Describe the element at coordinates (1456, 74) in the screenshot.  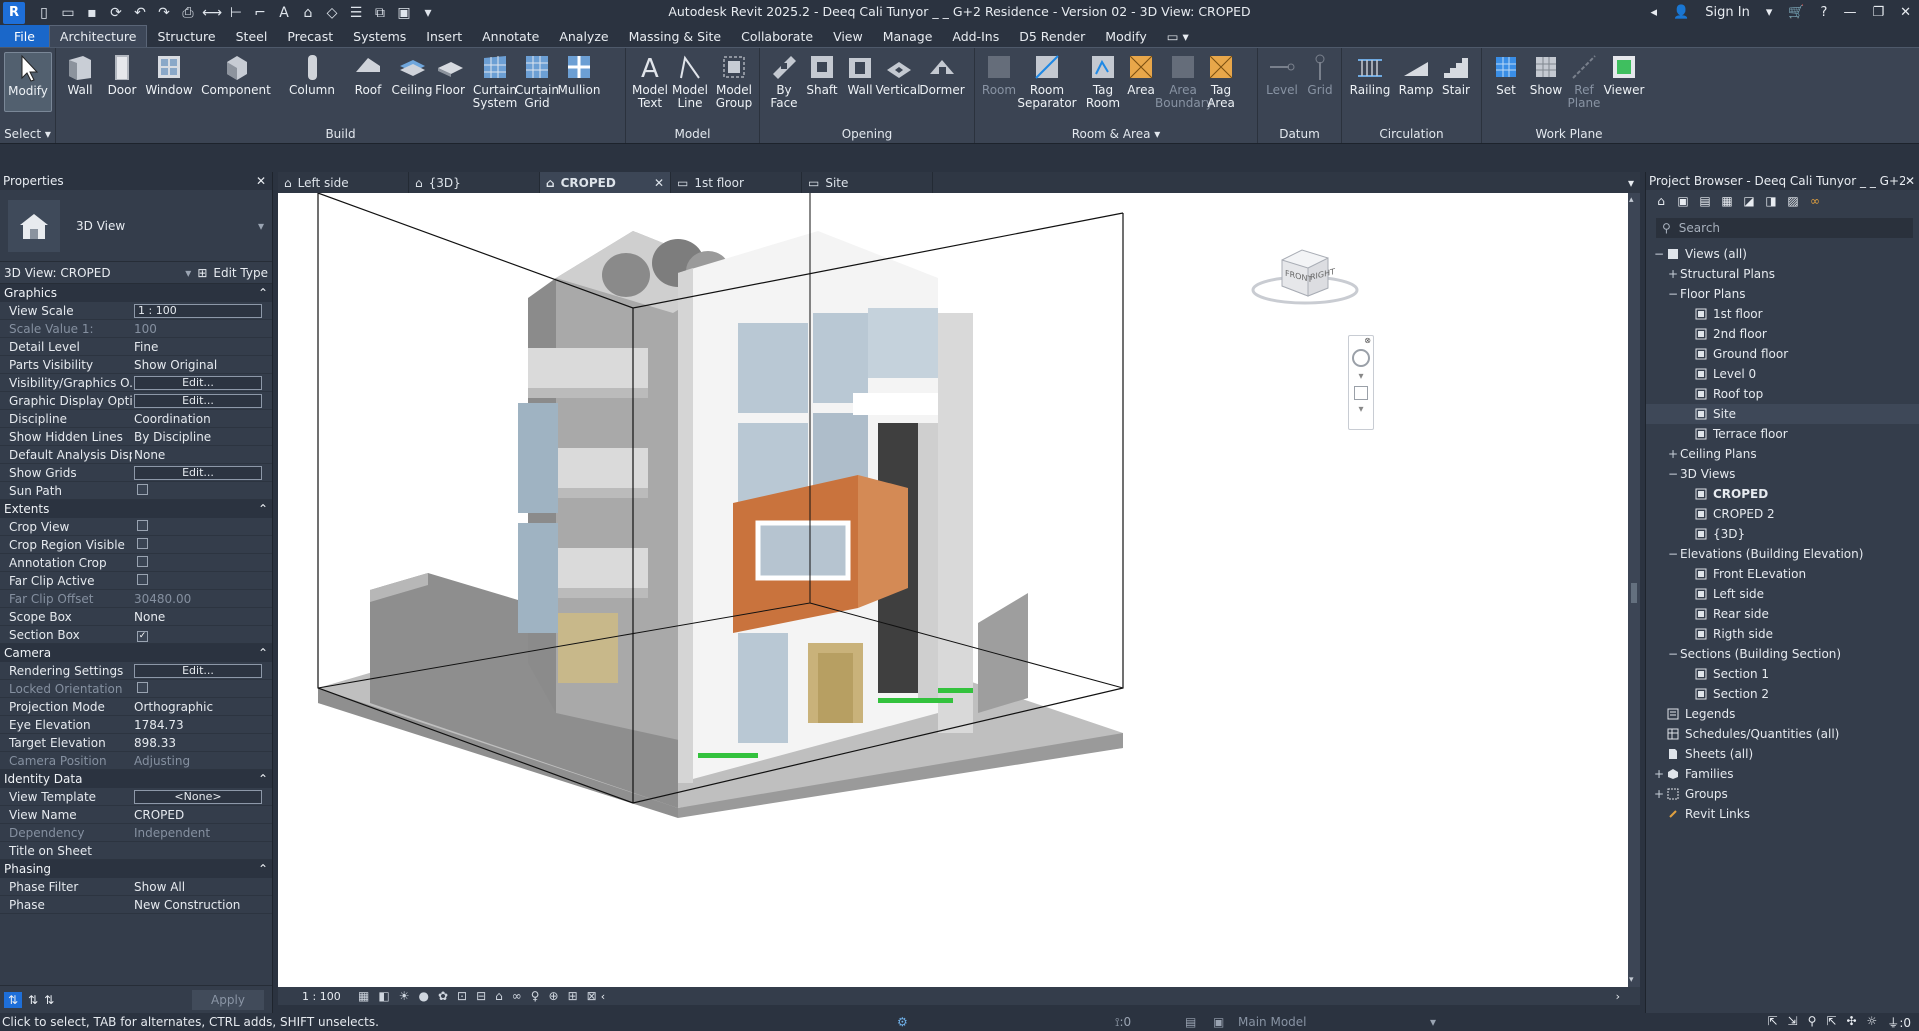
I see `stair-button: Stair` at that location.